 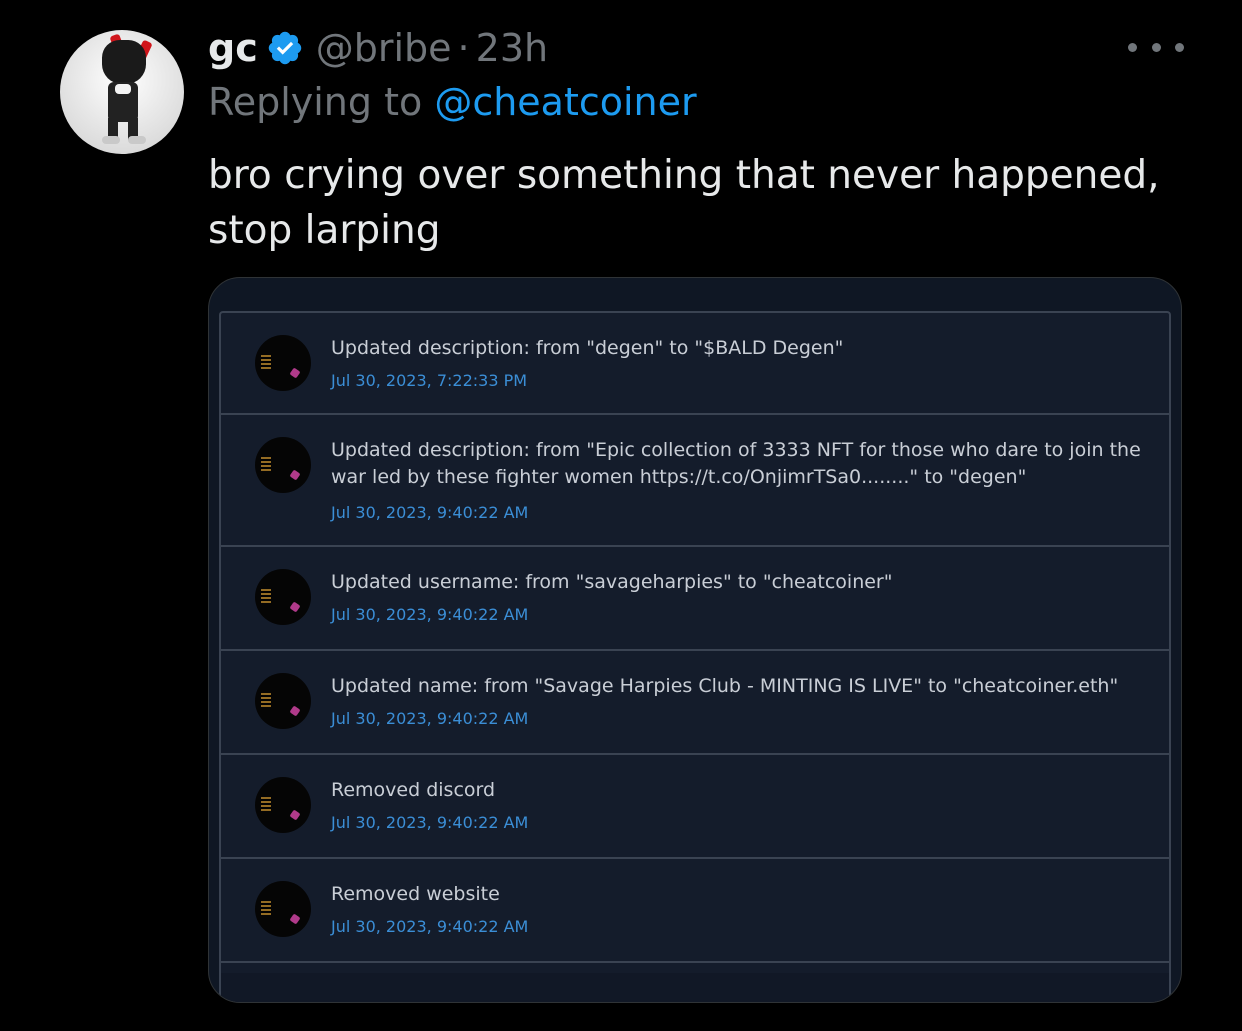 What do you see at coordinates (415, 894) in the screenshot?
I see `entry-text: Removed website` at bounding box center [415, 894].